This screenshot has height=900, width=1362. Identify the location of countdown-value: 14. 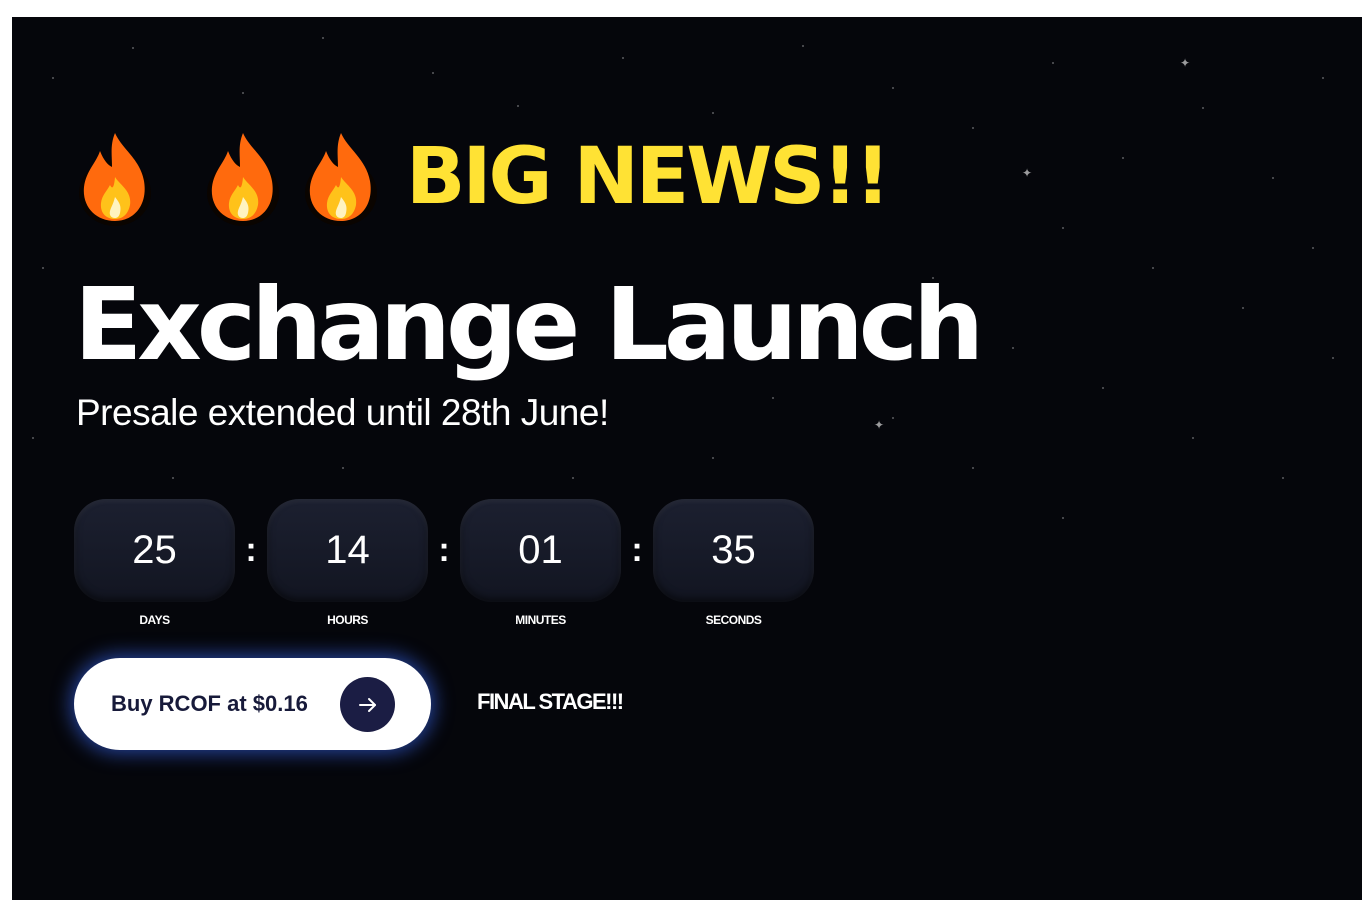
(347, 550).